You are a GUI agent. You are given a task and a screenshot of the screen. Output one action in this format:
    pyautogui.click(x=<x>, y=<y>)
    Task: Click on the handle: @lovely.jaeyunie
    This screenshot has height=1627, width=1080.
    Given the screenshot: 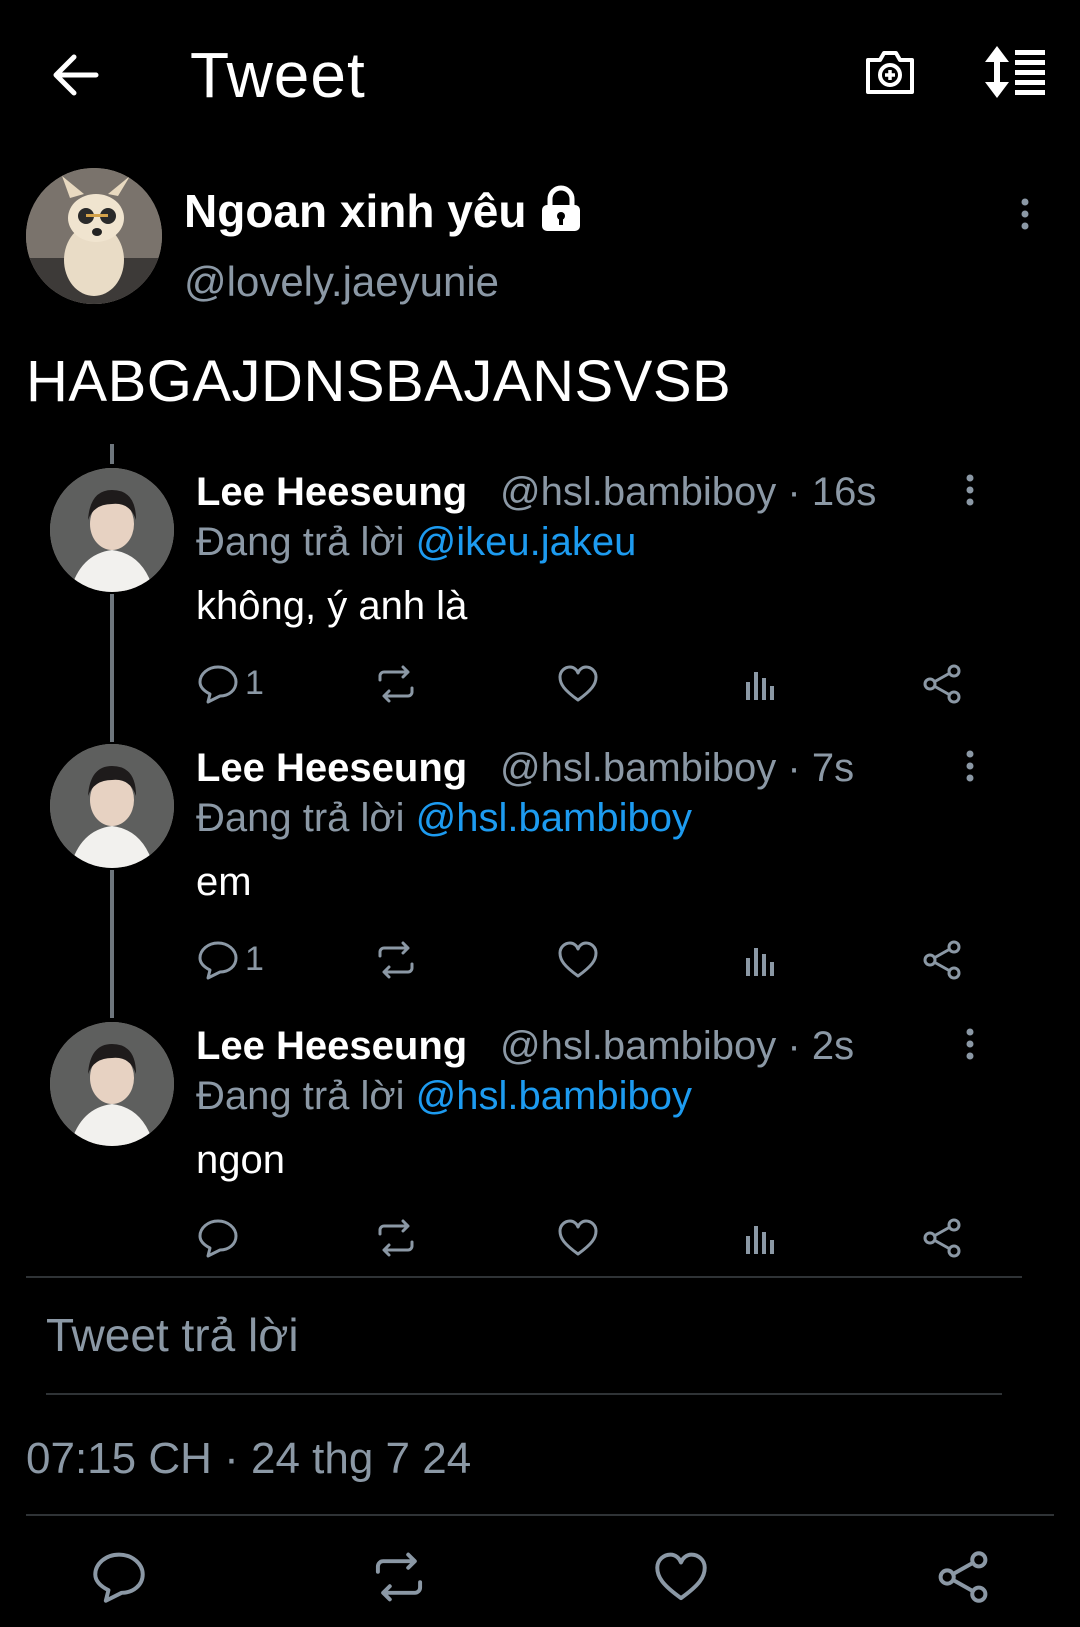 What is the action you would take?
    pyautogui.click(x=341, y=282)
    